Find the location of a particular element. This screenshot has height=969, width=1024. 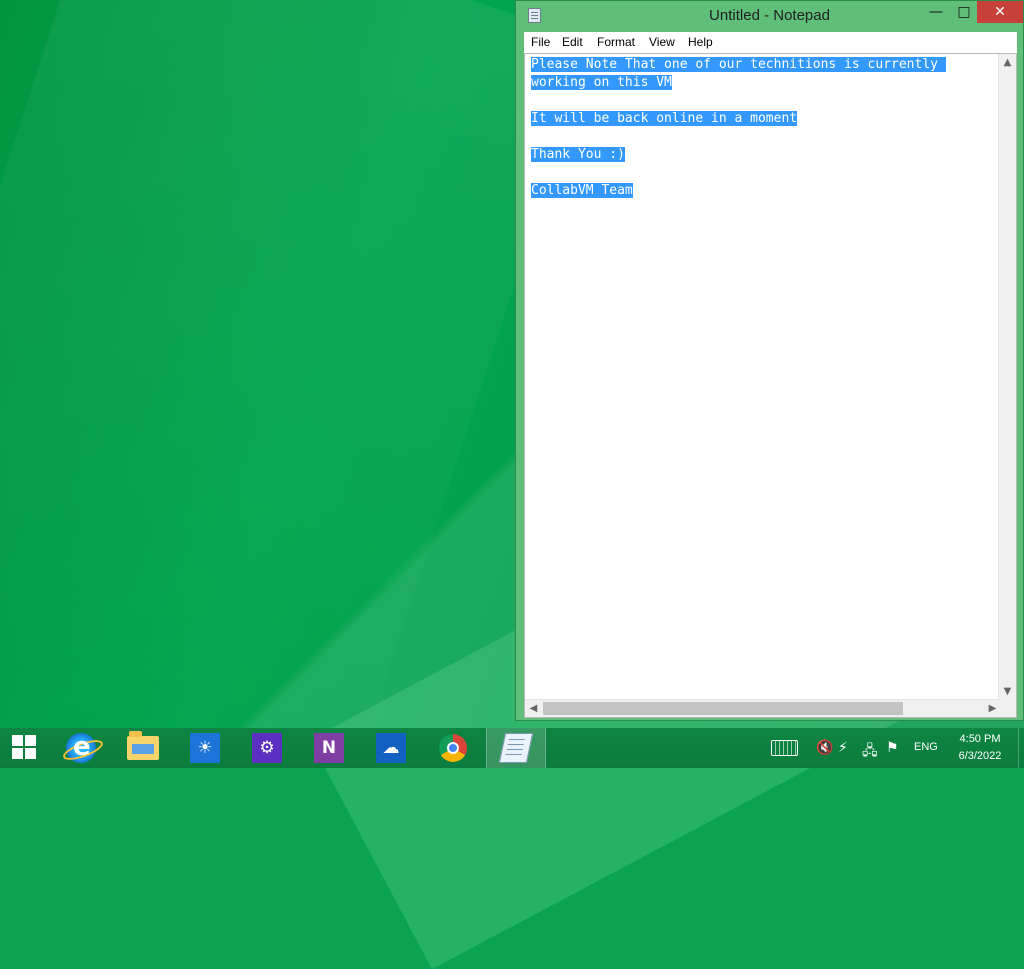

internet-explorer-taskbar-button is located at coordinates (81, 748).